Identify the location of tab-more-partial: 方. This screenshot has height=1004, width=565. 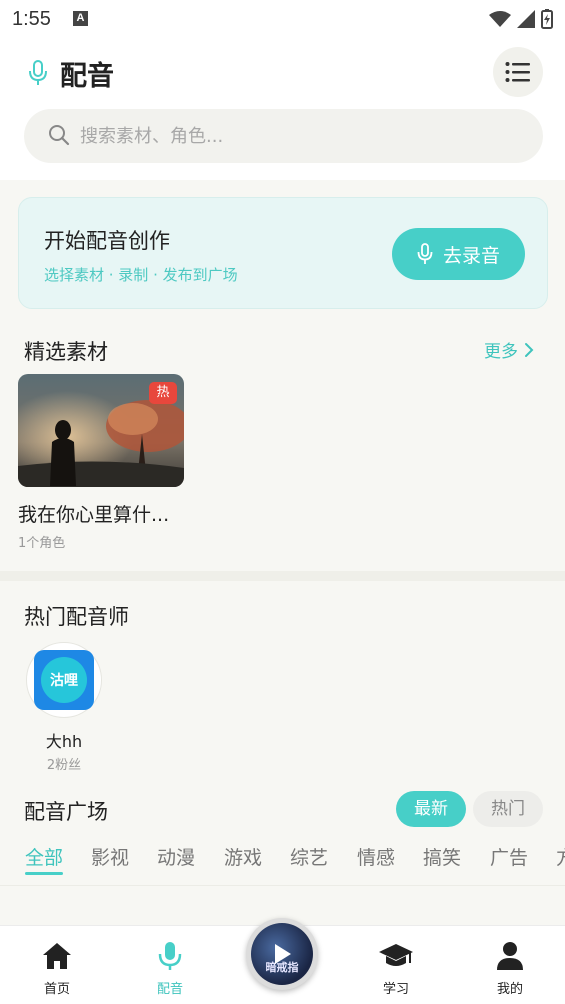
(560, 856).